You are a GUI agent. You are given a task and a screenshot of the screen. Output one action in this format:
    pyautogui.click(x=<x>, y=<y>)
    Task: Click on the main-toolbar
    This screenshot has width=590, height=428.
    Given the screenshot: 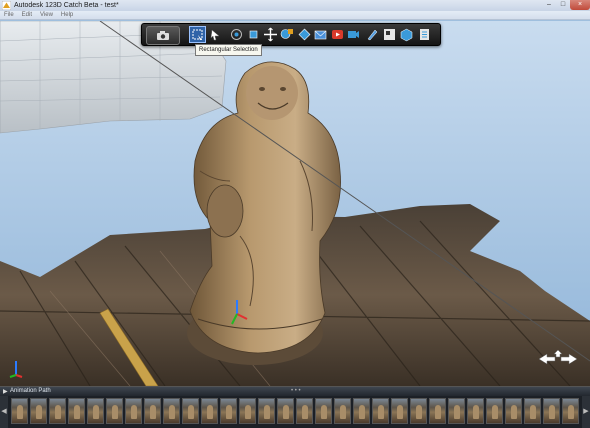 What is the action you would take?
    pyautogui.click(x=291, y=34)
    